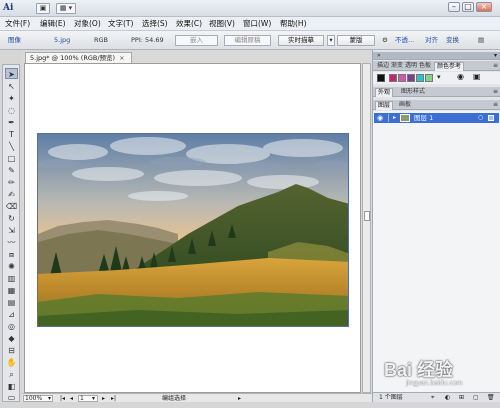 This screenshot has height=408, width=500. Describe the element at coordinates (468, 7) in the screenshot. I see `restore-button: □` at that location.